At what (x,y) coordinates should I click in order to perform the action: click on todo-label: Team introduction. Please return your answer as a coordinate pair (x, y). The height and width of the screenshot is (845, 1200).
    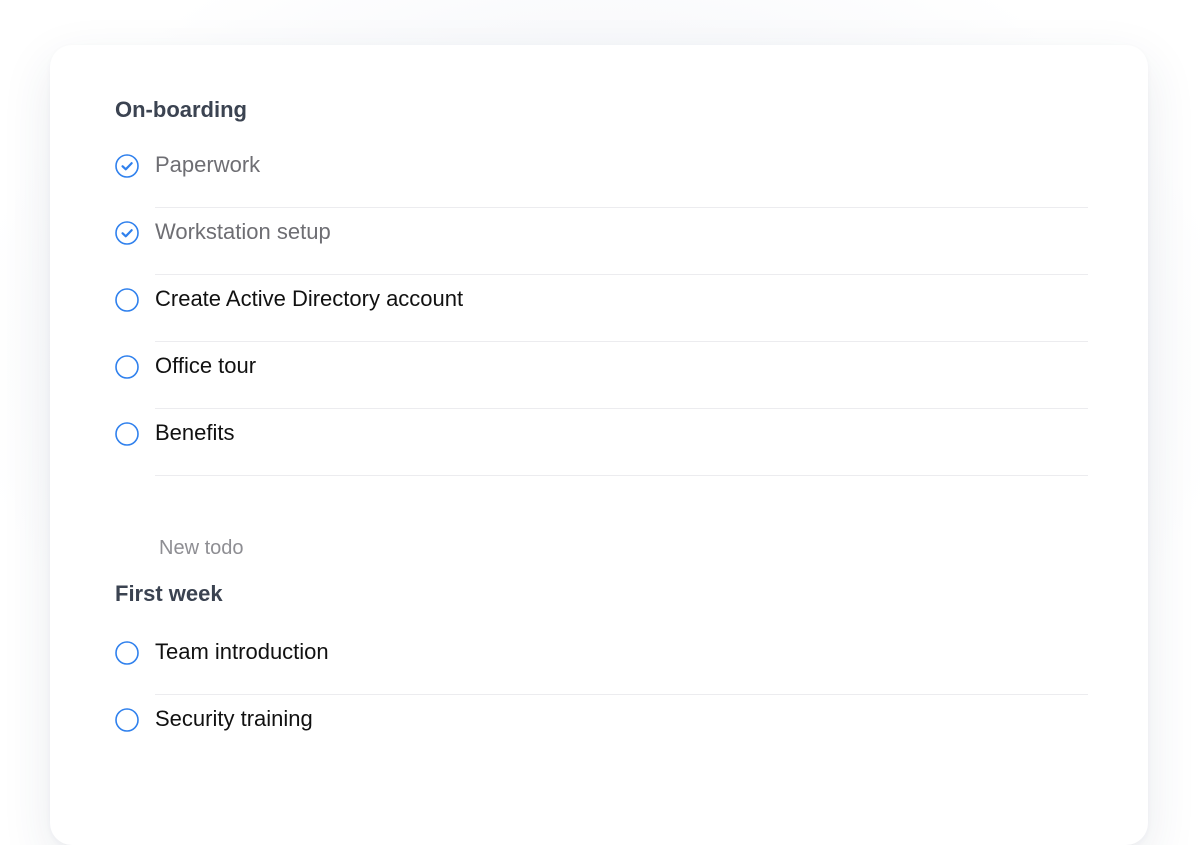
    Looking at the image, I should click on (242, 651).